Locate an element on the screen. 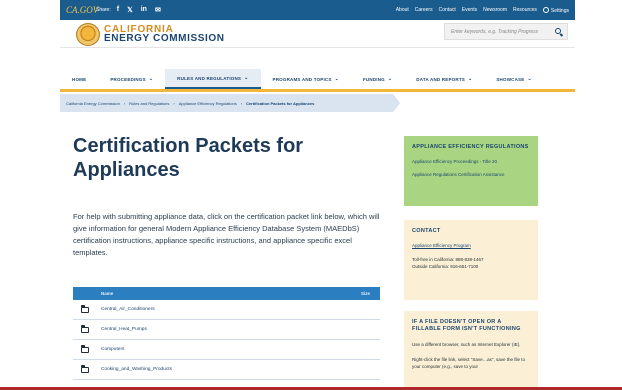 The image size is (622, 390). nav-label: PROGRAMS AND TOPICS is located at coordinates (302, 79).